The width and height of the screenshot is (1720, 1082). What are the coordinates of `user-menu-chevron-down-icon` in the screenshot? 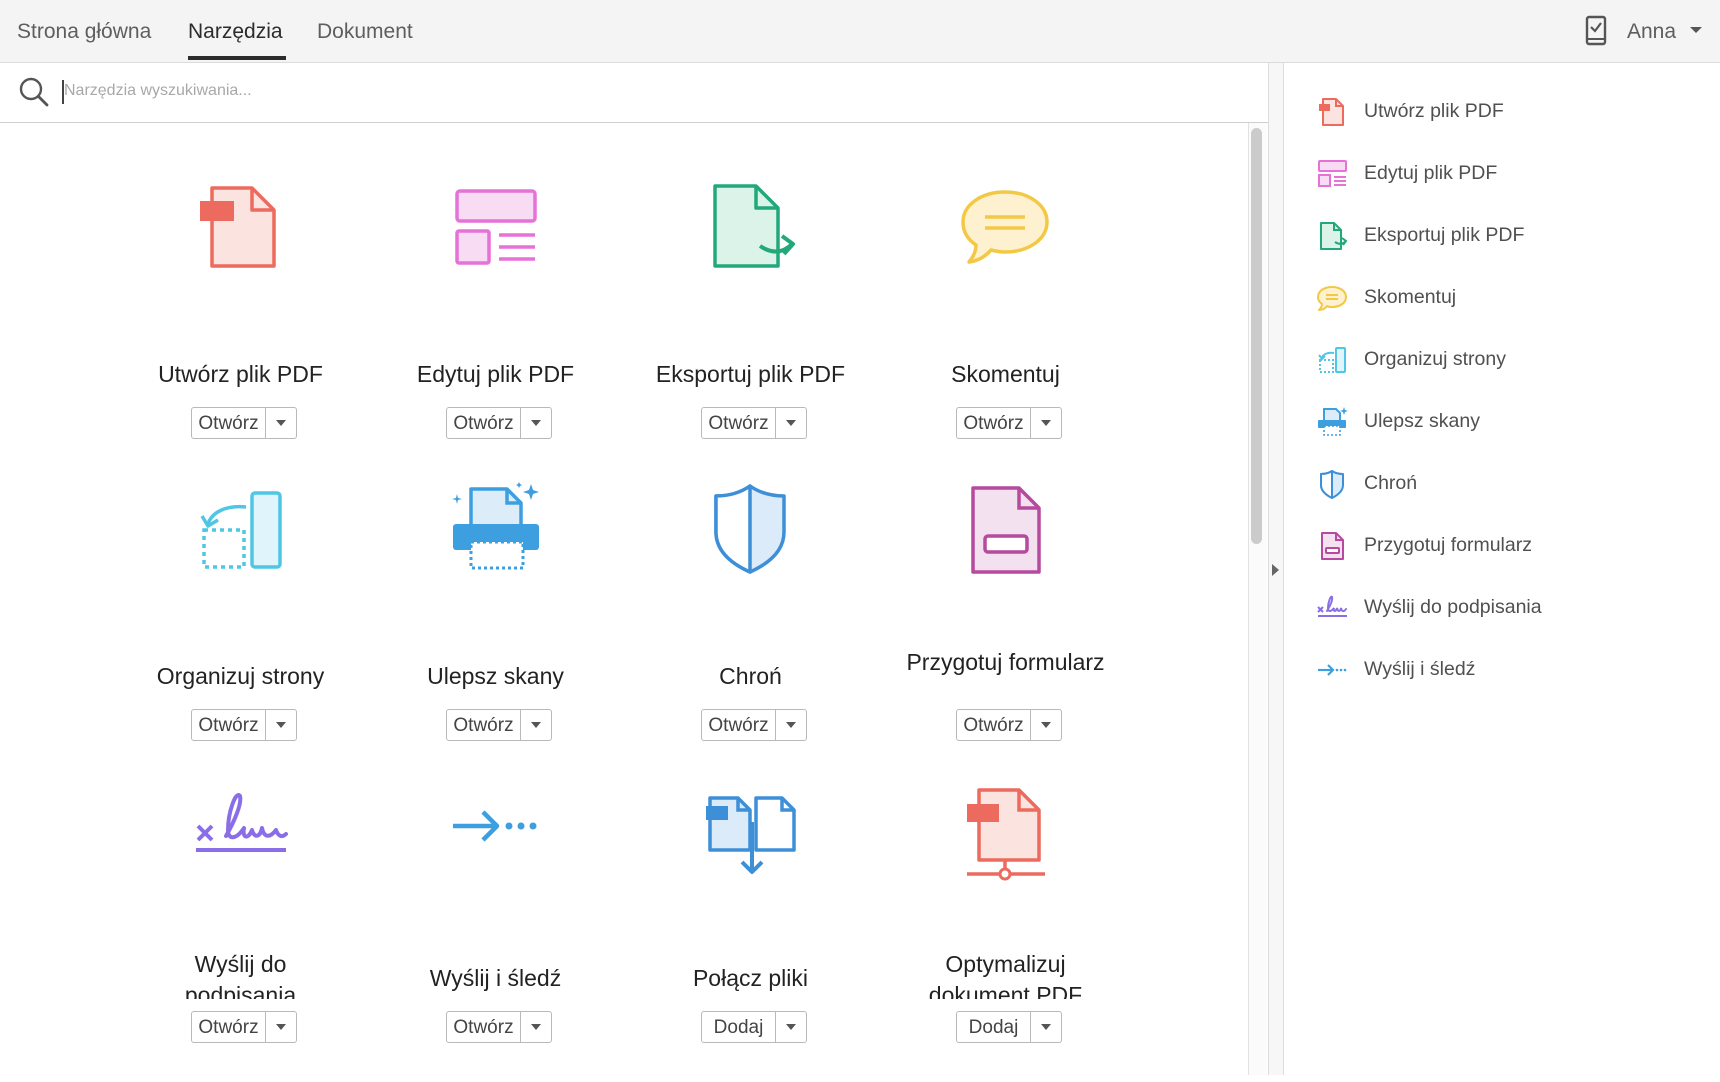 It's located at (1696, 30).